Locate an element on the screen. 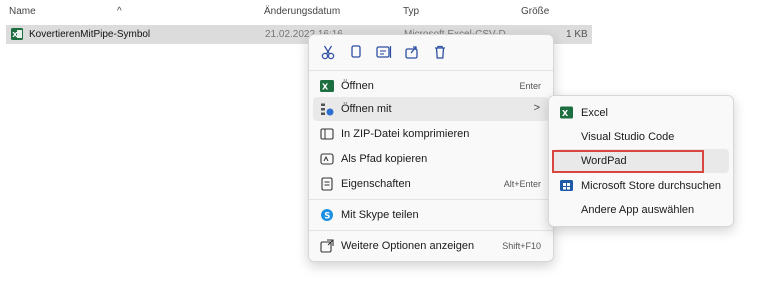 This screenshot has width=768, height=301. copy-icon is located at coordinates (356, 52).